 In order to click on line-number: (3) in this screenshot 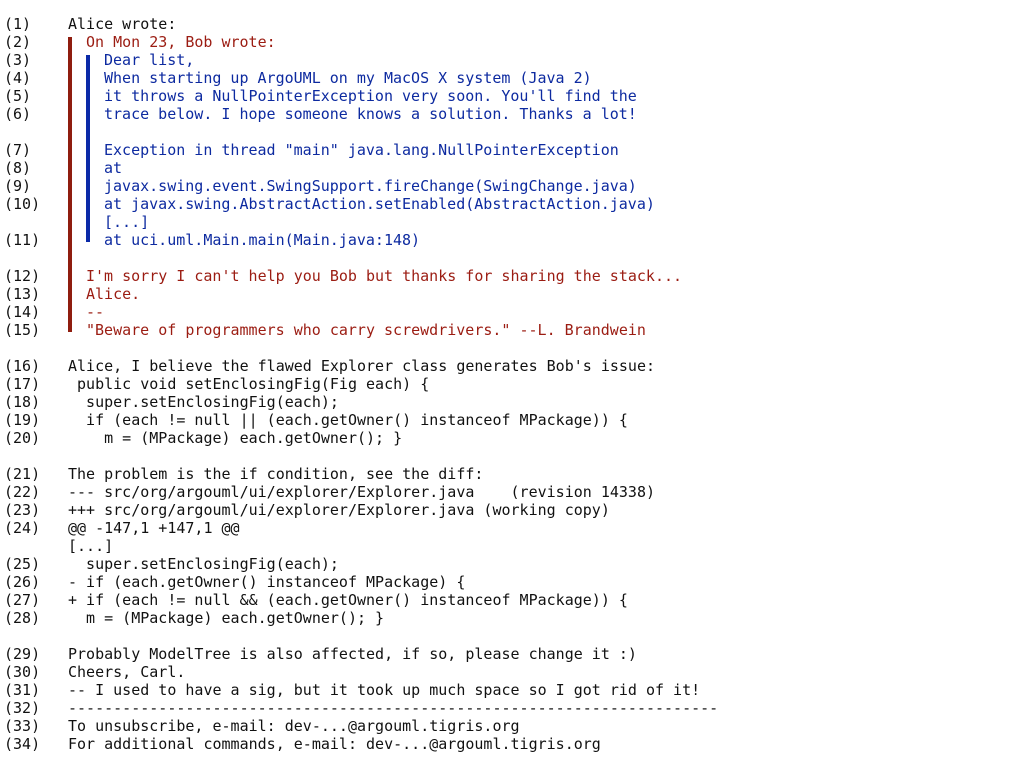, I will do `click(18, 60)`.